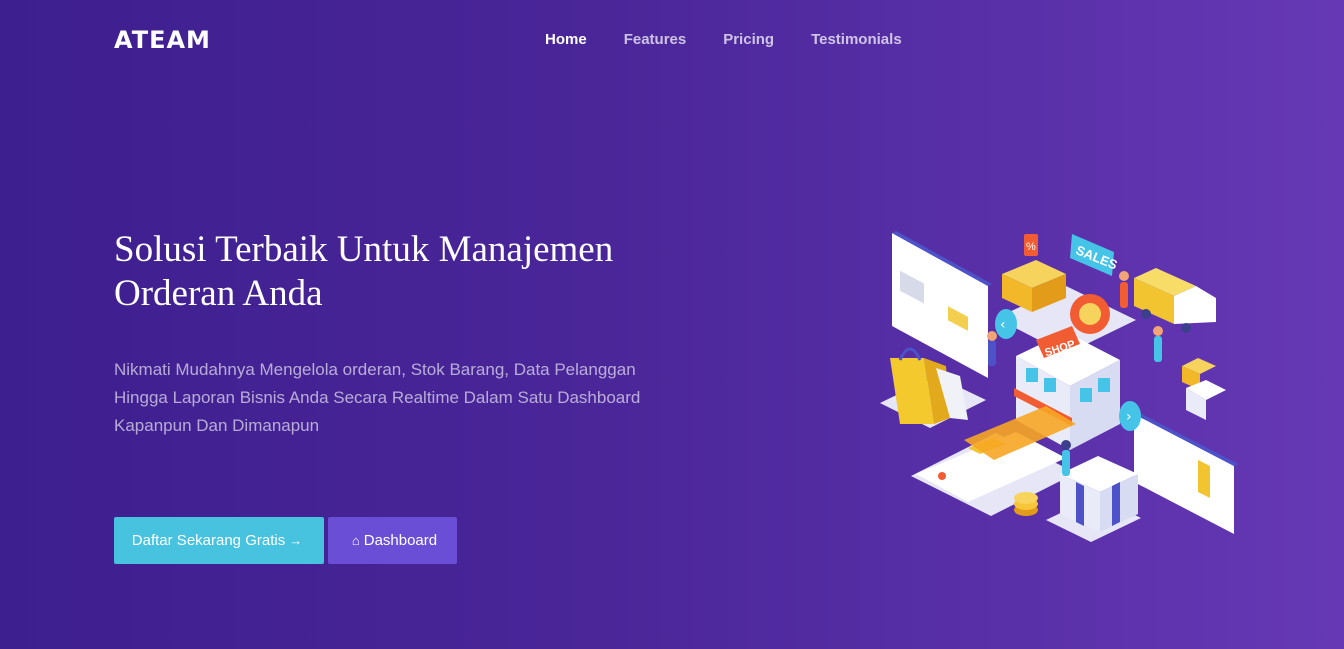 Image resolution: width=1344 pixels, height=649 pixels. Describe the element at coordinates (942, 304) in the screenshot. I see `screen-panel-left` at that location.